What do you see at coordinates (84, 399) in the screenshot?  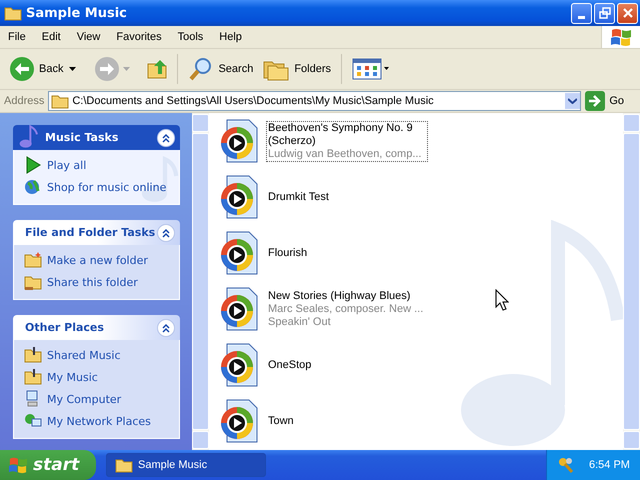 I see `task-link: My Computer` at bounding box center [84, 399].